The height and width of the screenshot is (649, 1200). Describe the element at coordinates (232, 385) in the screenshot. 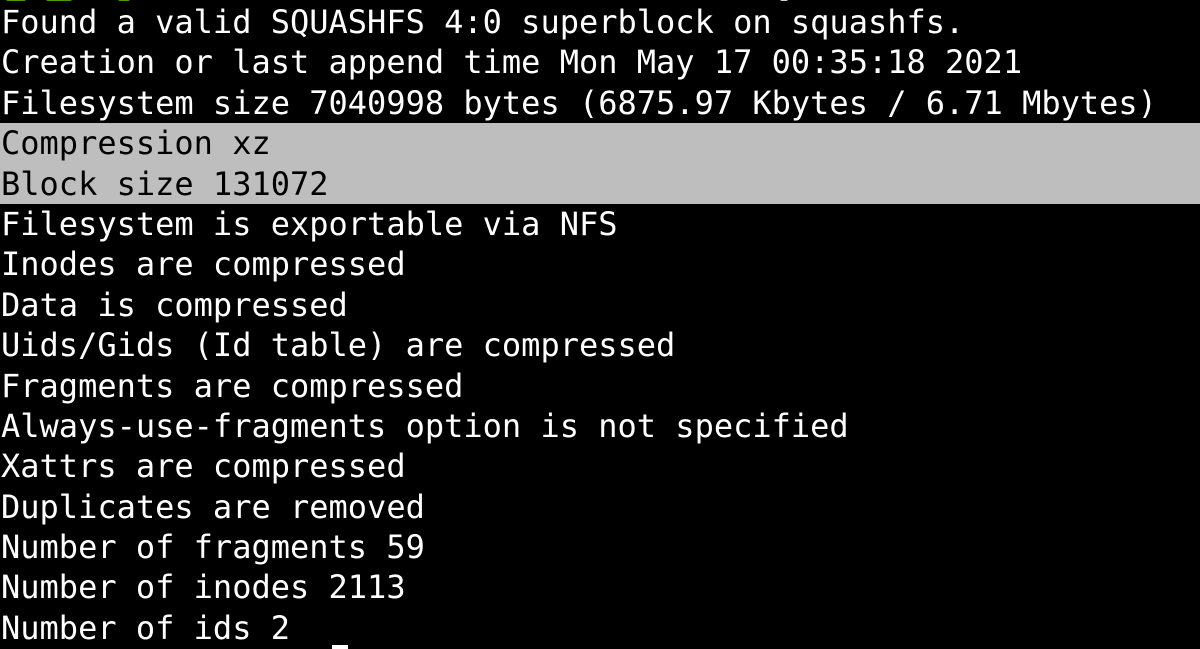

I see `output-line: Fragments are compressed` at that location.